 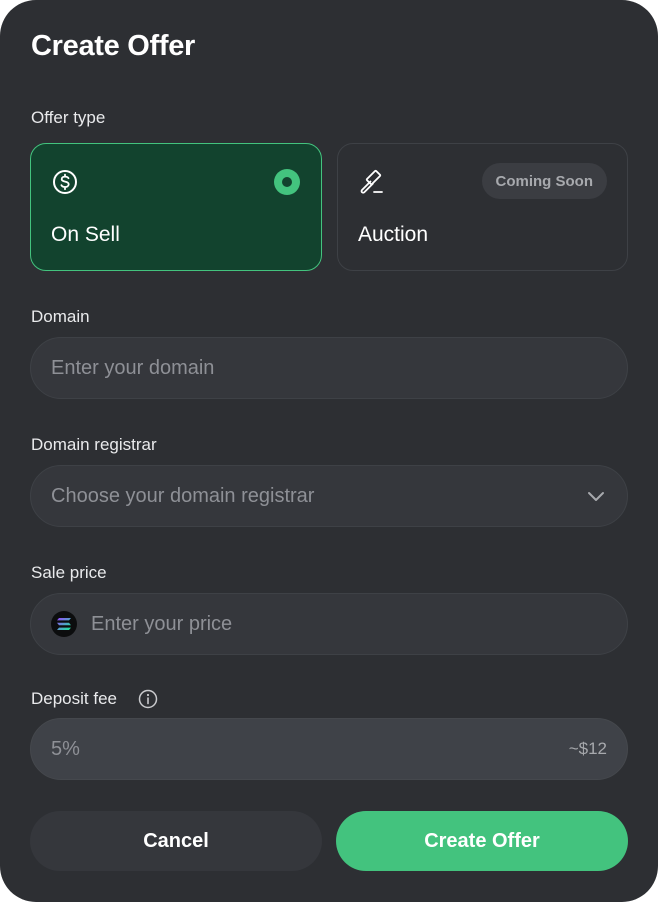 I want to click on domain-input, so click(x=329, y=368).